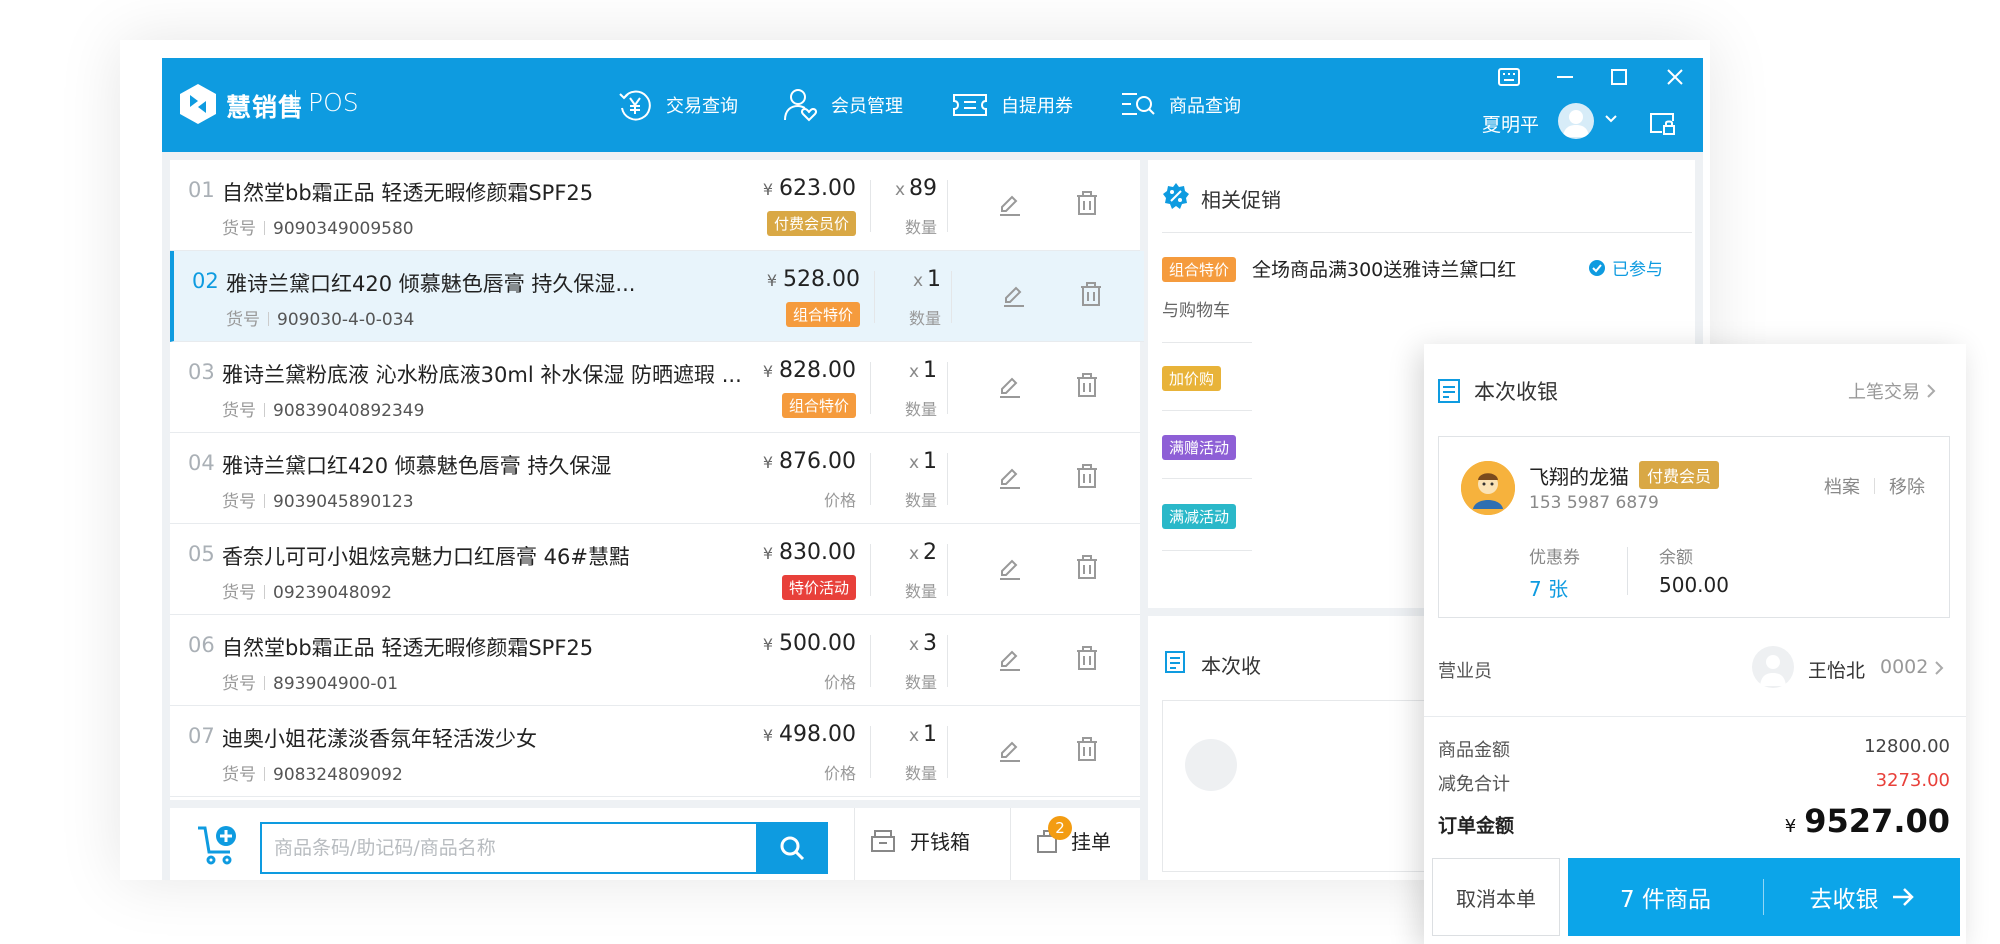 The width and height of the screenshot is (2000, 944). What do you see at coordinates (842, 105) in the screenshot?
I see `nav-member-management: 会员管理` at bounding box center [842, 105].